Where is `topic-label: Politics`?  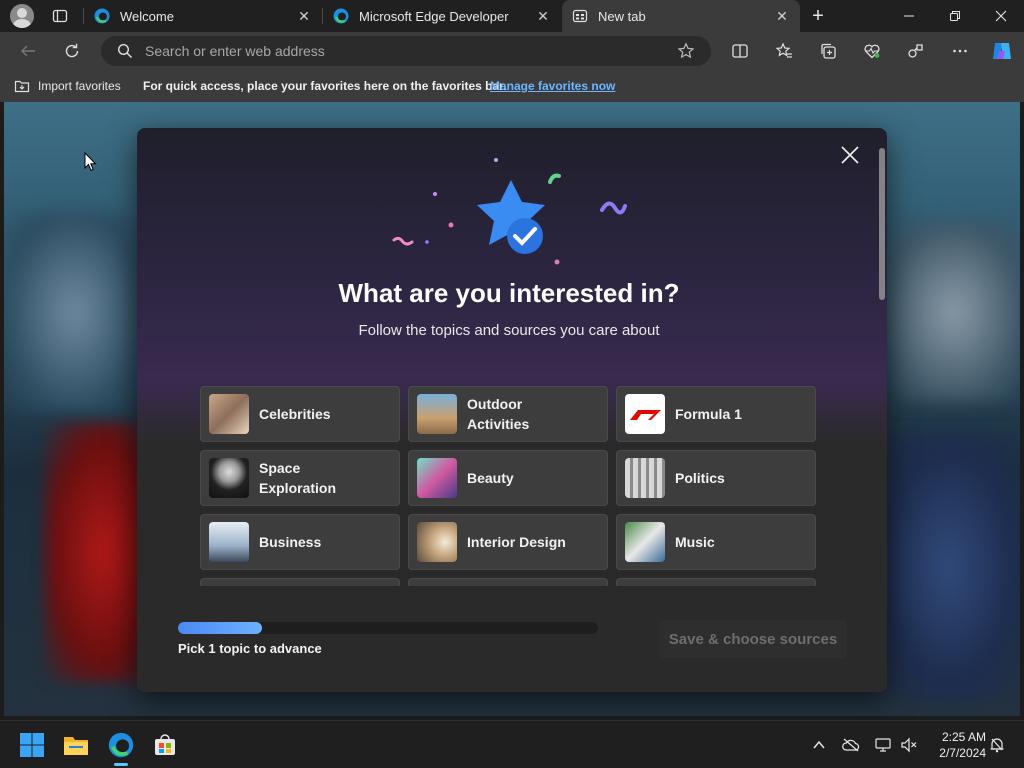 topic-label: Politics is located at coordinates (700, 478).